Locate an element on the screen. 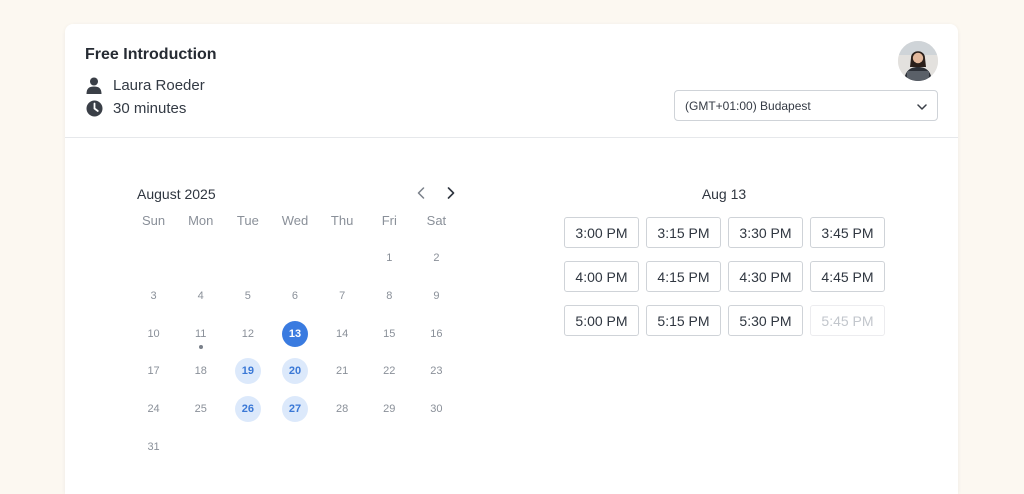 The image size is (1024, 494). weekday-label: Fri is located at coordinates (389, 220).